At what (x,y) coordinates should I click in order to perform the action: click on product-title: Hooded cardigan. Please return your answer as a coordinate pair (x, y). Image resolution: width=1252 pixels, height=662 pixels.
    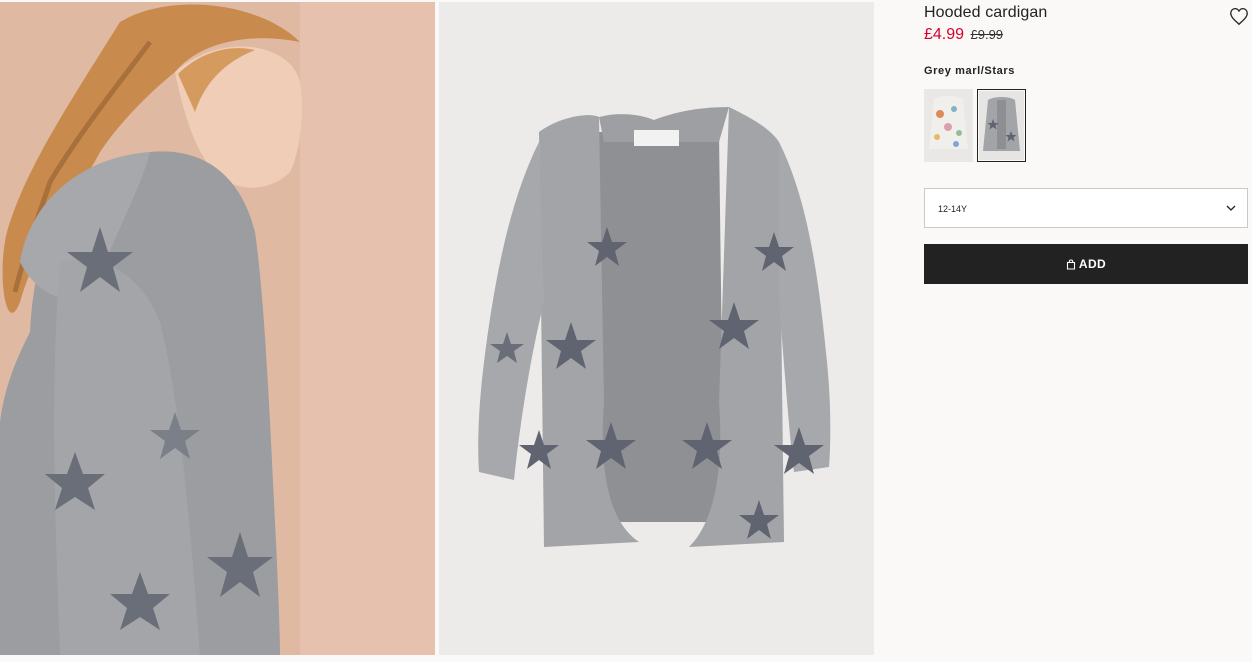
    Looking at the image, I should click on (986, 12).